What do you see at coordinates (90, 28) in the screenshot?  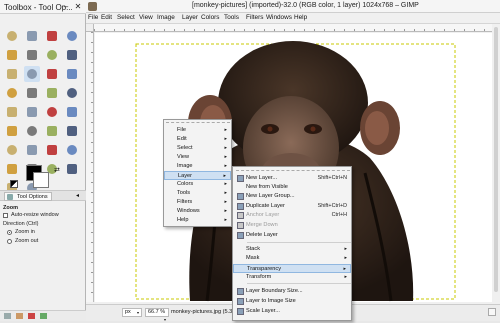 I see `quick-mask-corner` at bounding box center [90, 28].